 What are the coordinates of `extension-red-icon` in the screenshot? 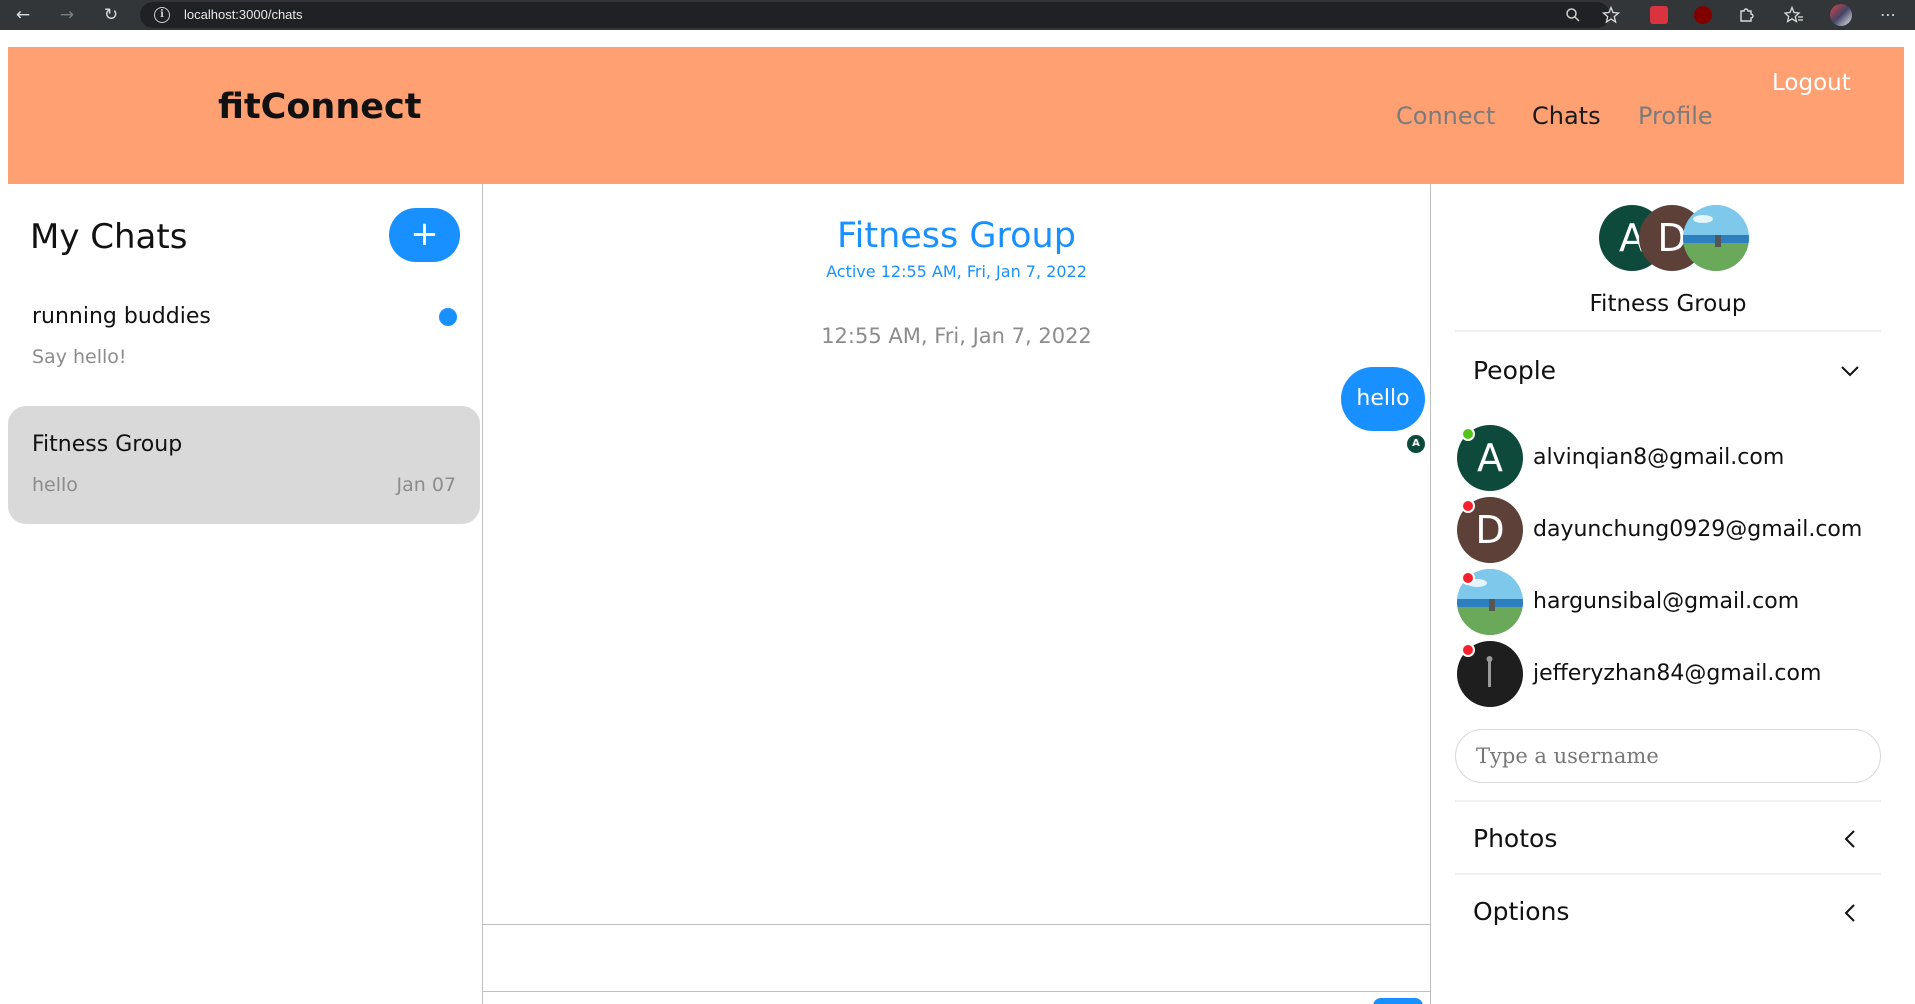 It's located at (1659, 15).